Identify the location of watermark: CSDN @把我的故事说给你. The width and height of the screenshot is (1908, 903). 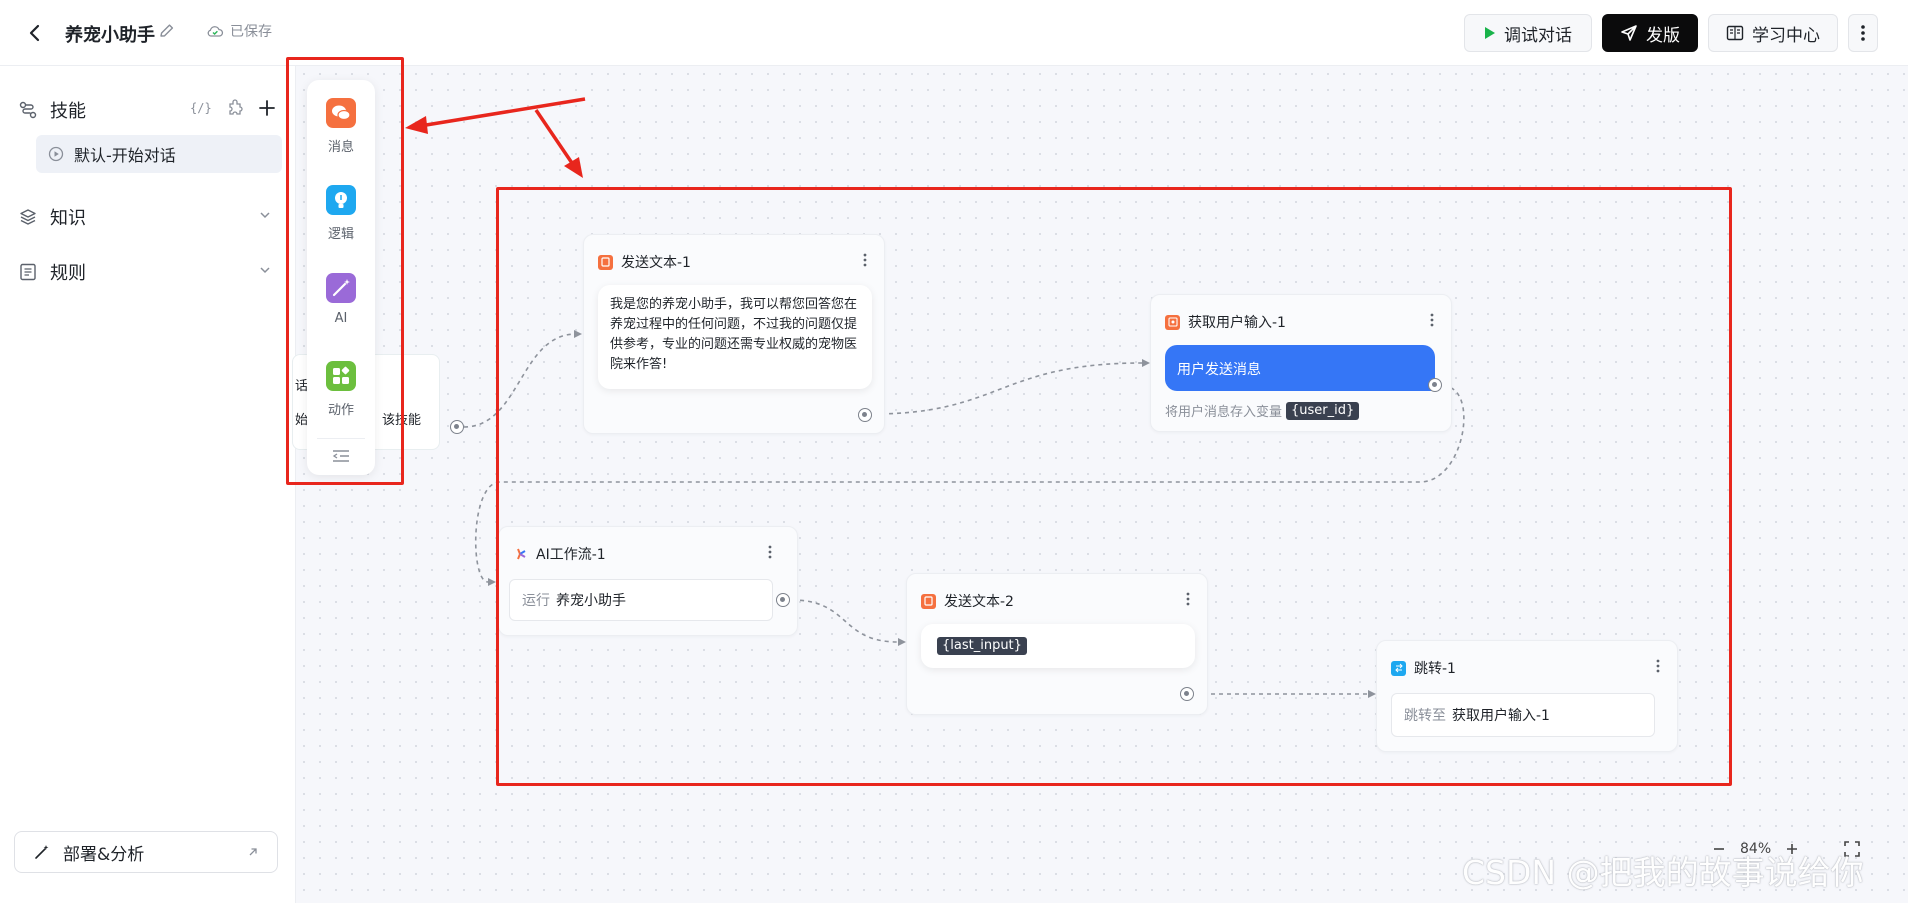
(1663, 872).